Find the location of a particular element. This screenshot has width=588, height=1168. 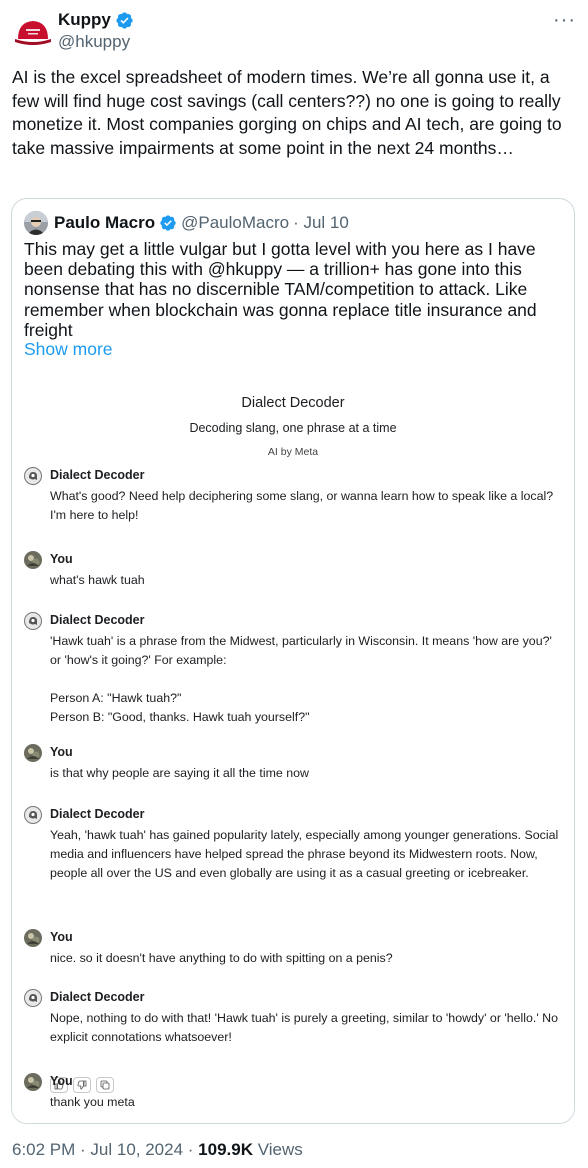

views-label: Views is located at coordinates (277, 1149).